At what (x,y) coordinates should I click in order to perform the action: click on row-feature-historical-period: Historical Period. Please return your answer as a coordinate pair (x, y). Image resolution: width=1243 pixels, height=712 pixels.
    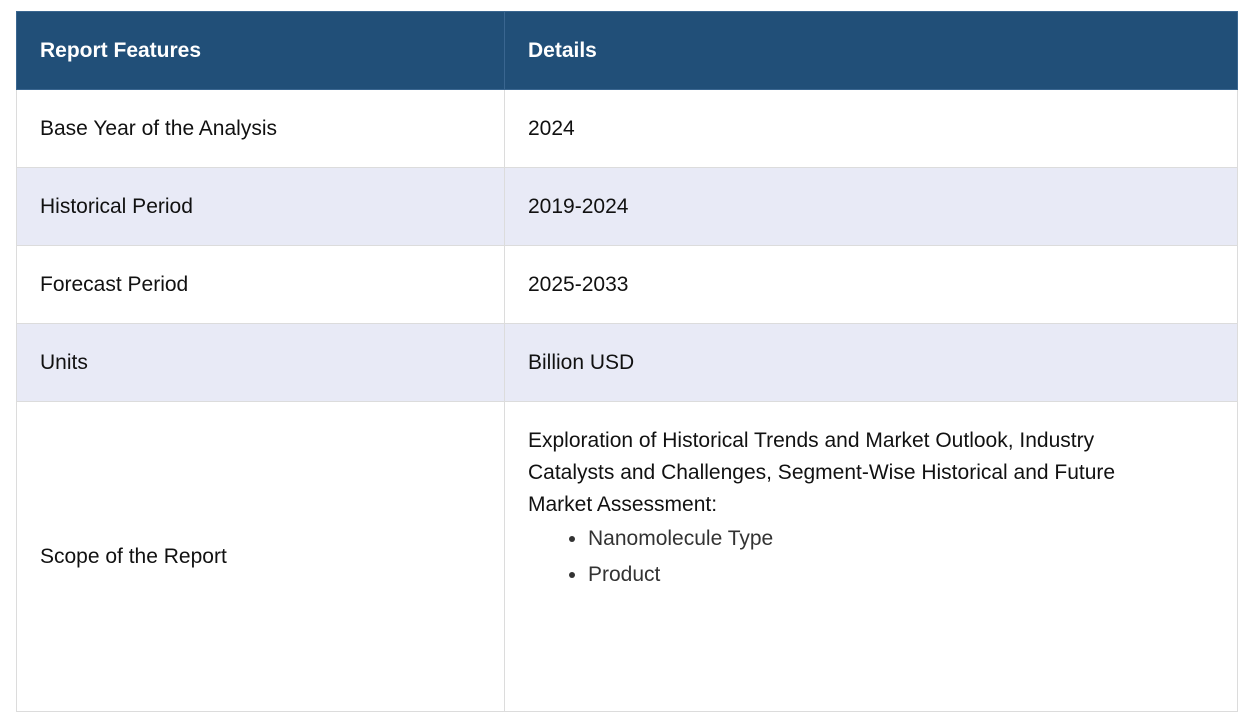
    Looking at the image, I should click on (260, 206).